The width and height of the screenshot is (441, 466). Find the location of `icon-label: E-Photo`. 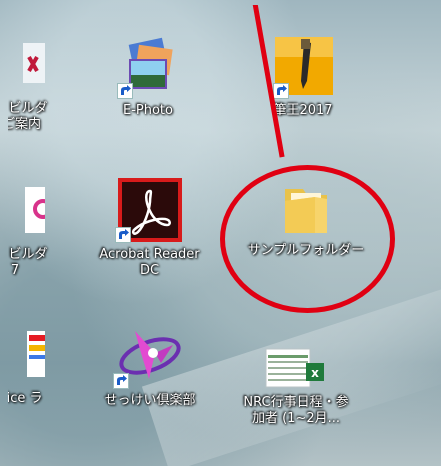

icon-label: E-Photo is located at coordinates (148, 110).